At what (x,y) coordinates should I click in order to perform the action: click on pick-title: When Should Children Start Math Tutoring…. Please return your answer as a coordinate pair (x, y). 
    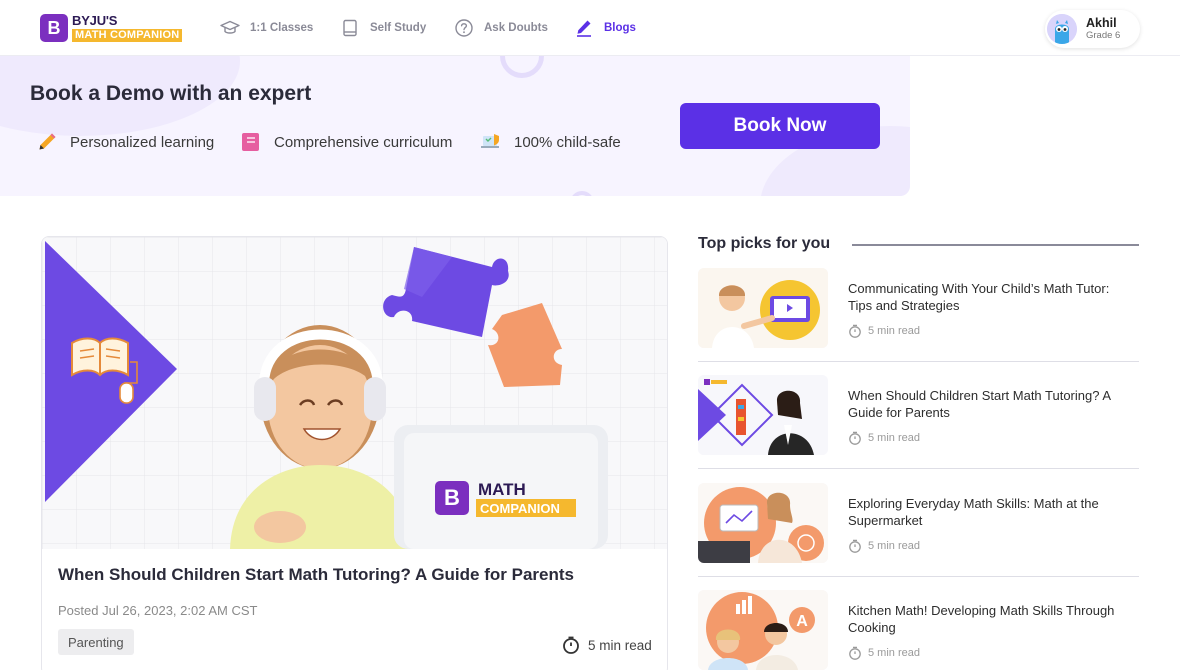
    Looking at the image, I should click on (990, 404).